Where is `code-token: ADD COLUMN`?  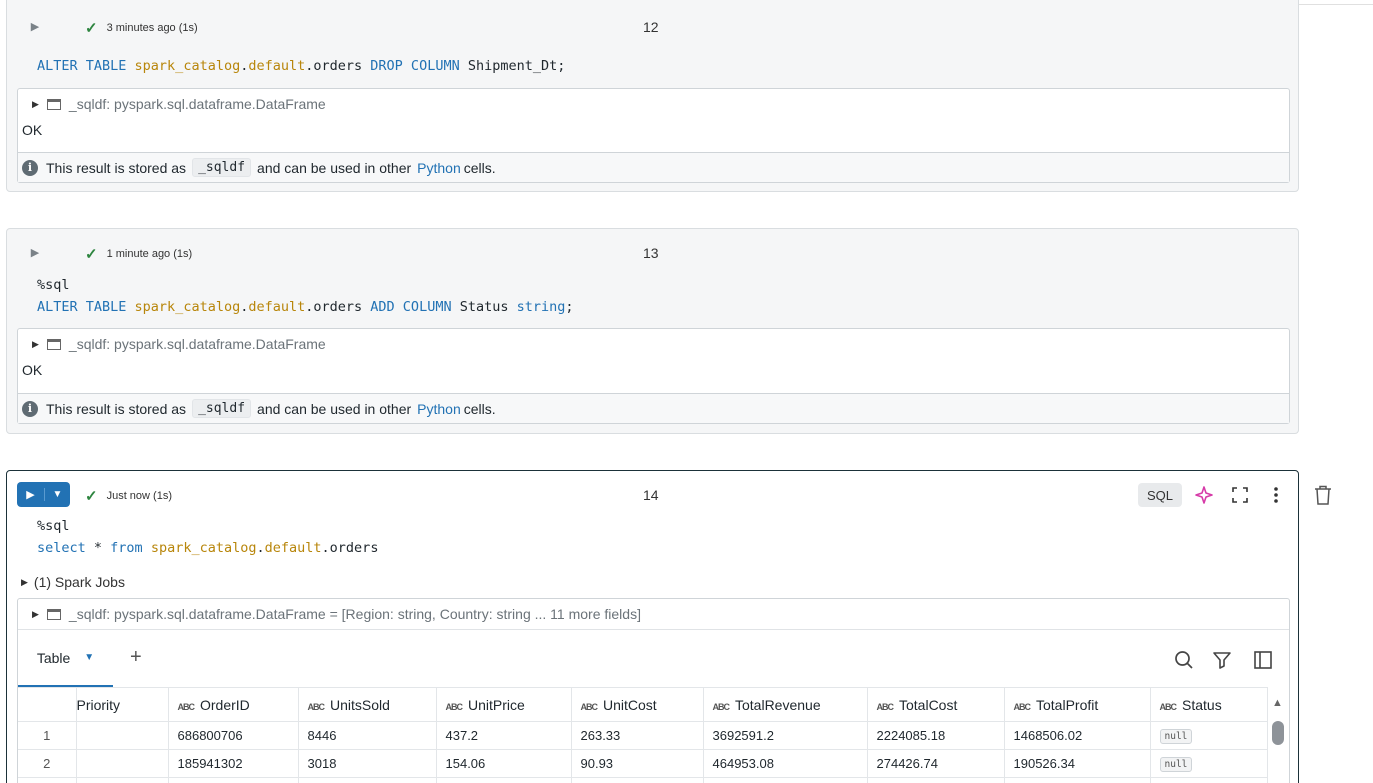
code-token: ADD COLUMN is located at coordinates (415, 307).